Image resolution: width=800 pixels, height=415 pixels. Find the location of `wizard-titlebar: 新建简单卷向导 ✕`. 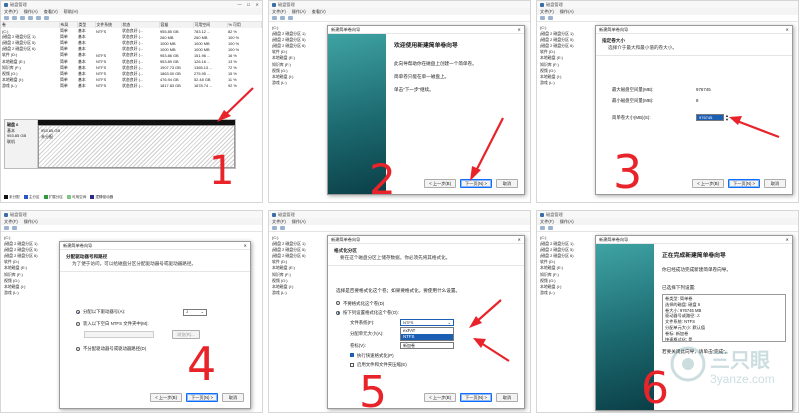

wizard-titlebar: 新建简单卷向导 ✕ is located at coordinates (426, 30).